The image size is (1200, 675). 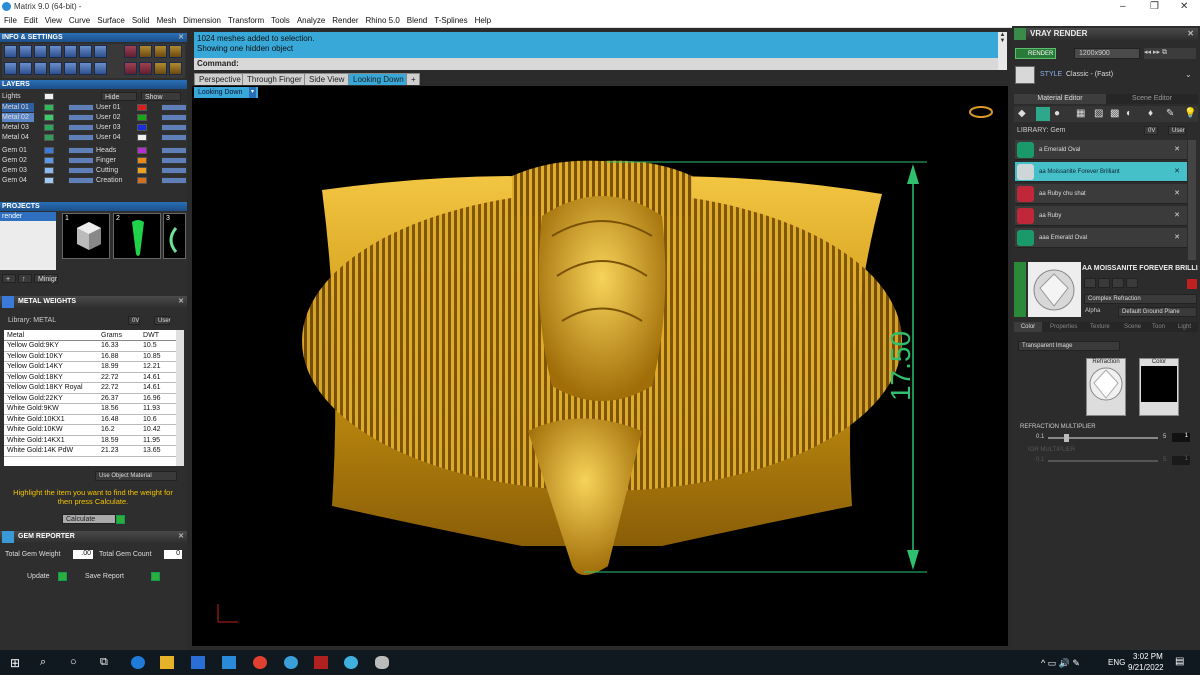 What do you see at coordinates (327, 79) in the screenshot?
I see `tab-side-view: Side View` at bounding box center [327, 79].